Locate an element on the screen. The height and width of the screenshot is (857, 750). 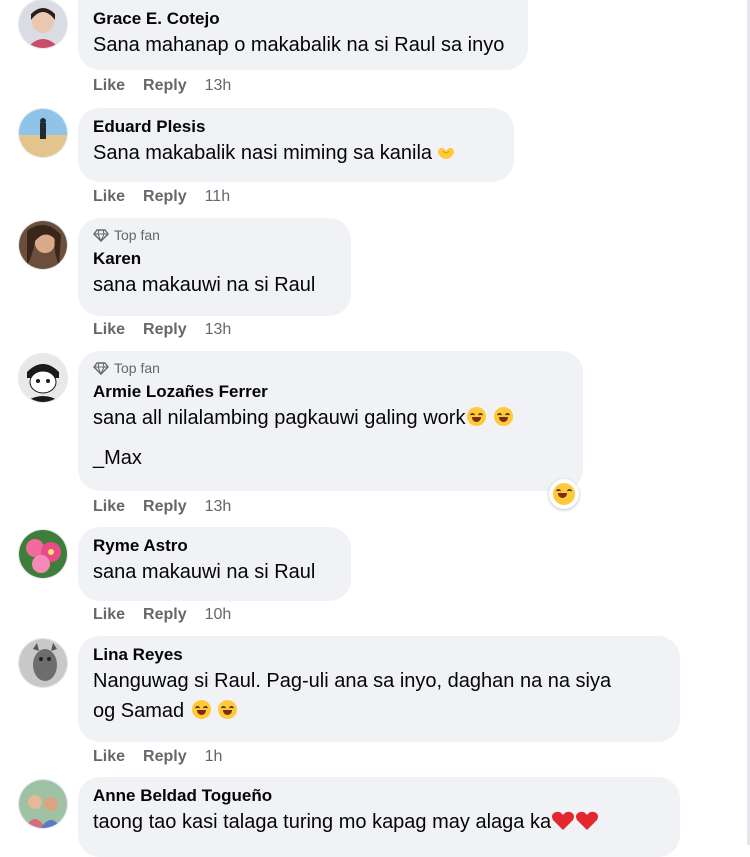
comment-actions: Like Reply 10h is located at coordinates (162, 615).